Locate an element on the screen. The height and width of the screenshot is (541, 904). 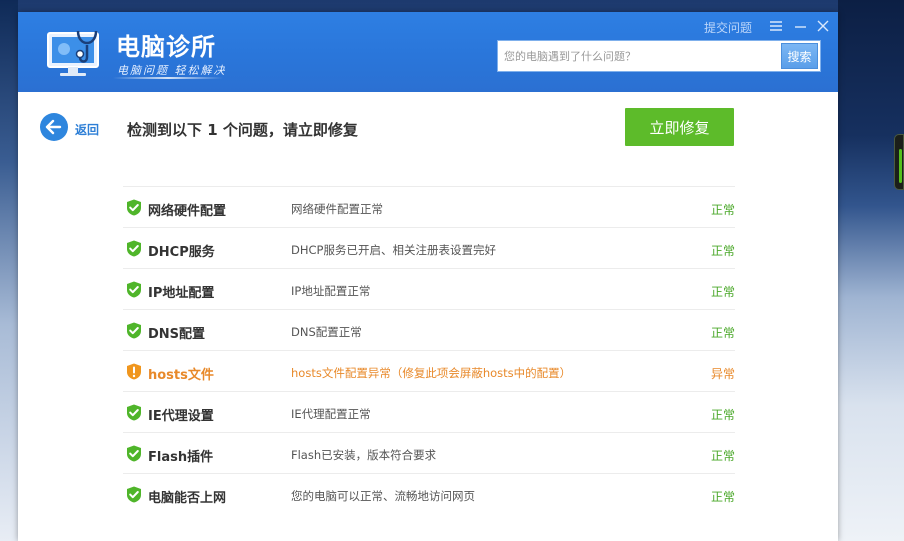
item-description: 您的电脑可以正常、流畅地访问网页 is located at coordinates (383, 496).